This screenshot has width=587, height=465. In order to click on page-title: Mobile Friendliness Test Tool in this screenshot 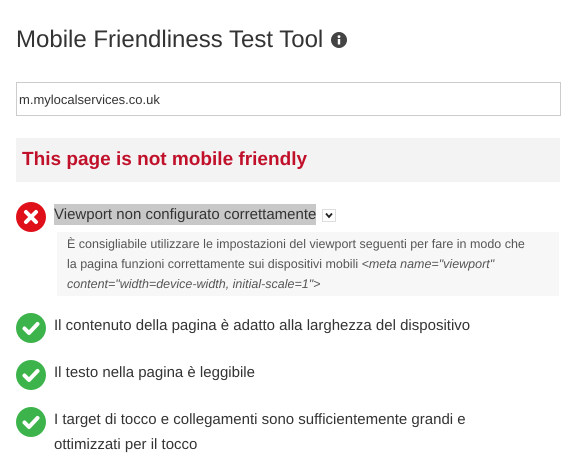, I will do `click(170, 40)`.